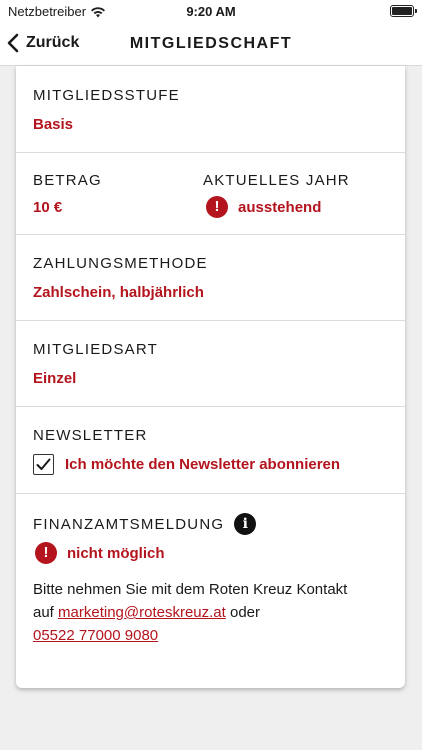  Describe the element at coordinates (213, 635) in the screenshot. I see `contact-text-line3: 05522 77000 9080` at that location.